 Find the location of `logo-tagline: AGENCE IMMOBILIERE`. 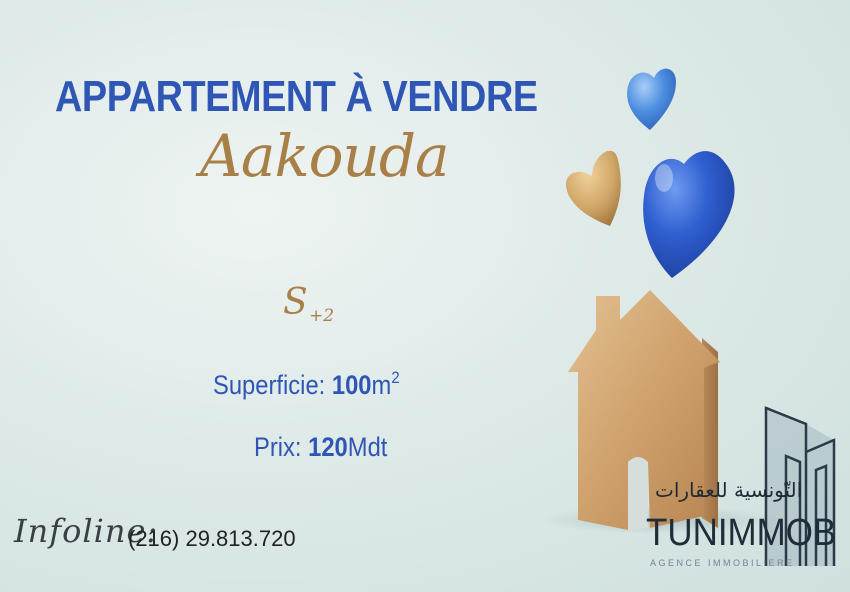

logo-tagline: AGENCE IMMOBILIERE is located at coordinates (722, 563).